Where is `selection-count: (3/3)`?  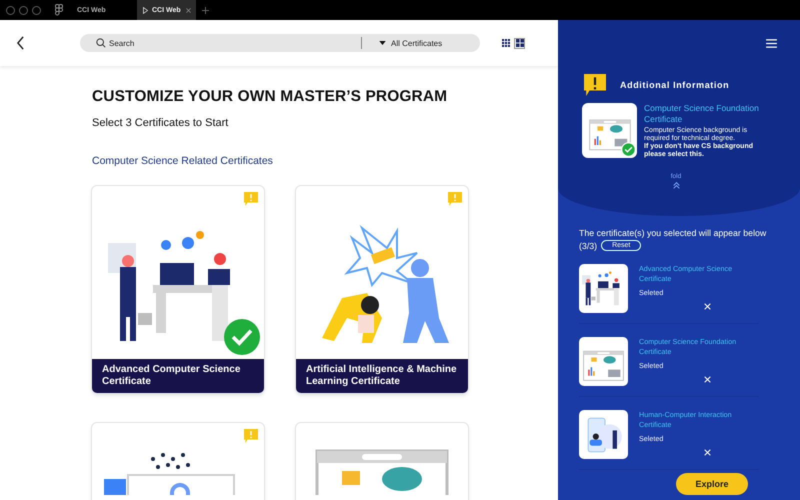
selection-count: (3/3) is located at coordinates (588, 245).